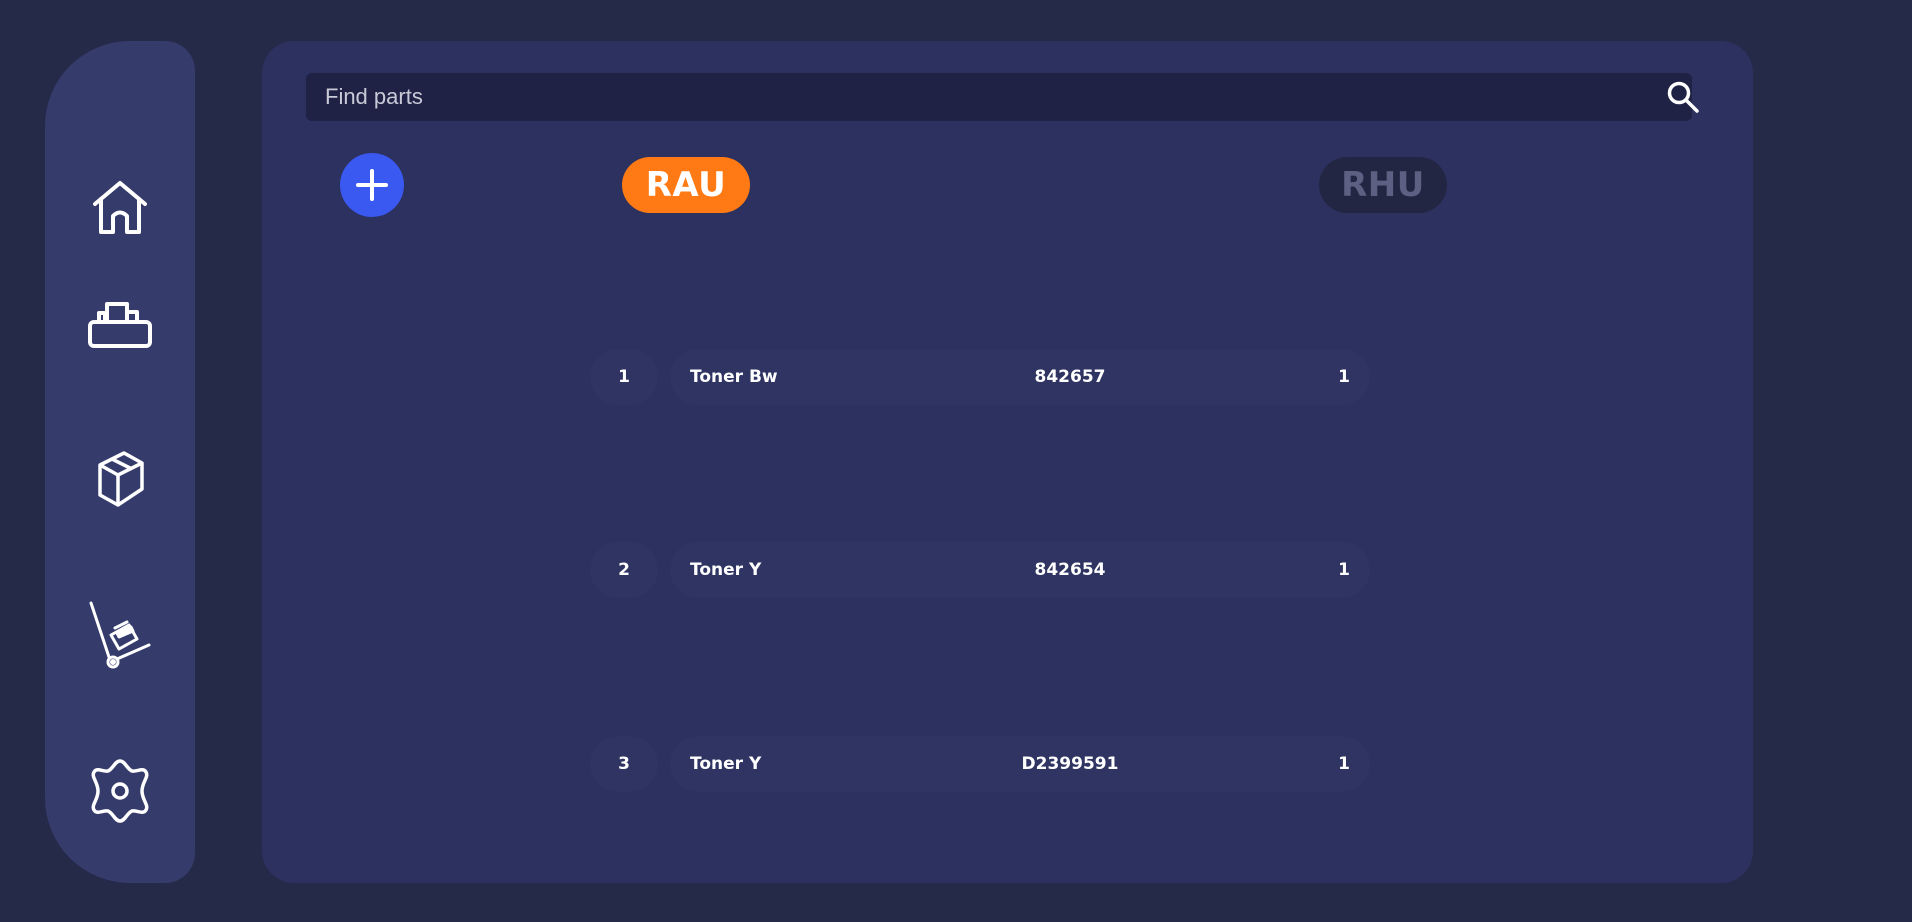  What do you see at coordinates (1020, 377) in the screenshot?
I see `row-body: Toner Bw 842657 1` at bounding box center [1020, 377].